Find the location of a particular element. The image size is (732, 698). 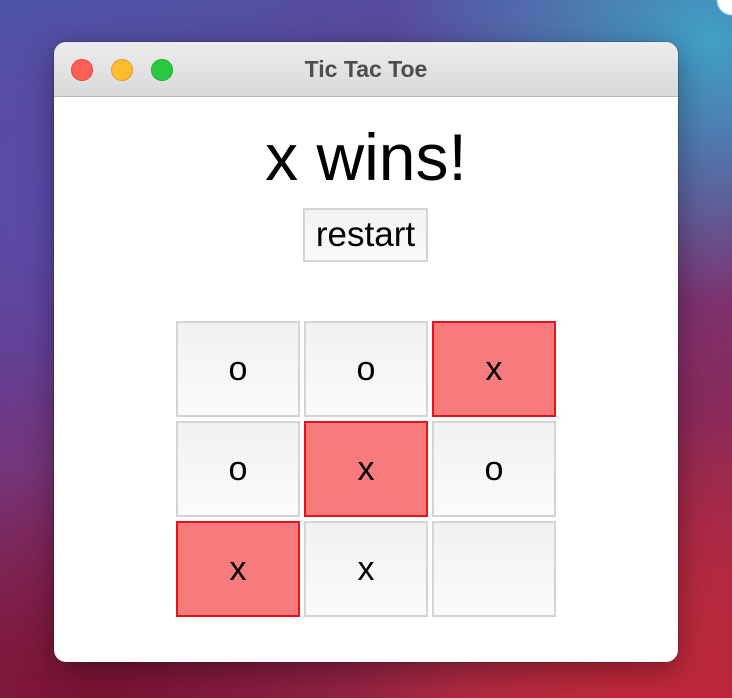

board-cell-r1-c2: o is located at coordinates (494, 469).